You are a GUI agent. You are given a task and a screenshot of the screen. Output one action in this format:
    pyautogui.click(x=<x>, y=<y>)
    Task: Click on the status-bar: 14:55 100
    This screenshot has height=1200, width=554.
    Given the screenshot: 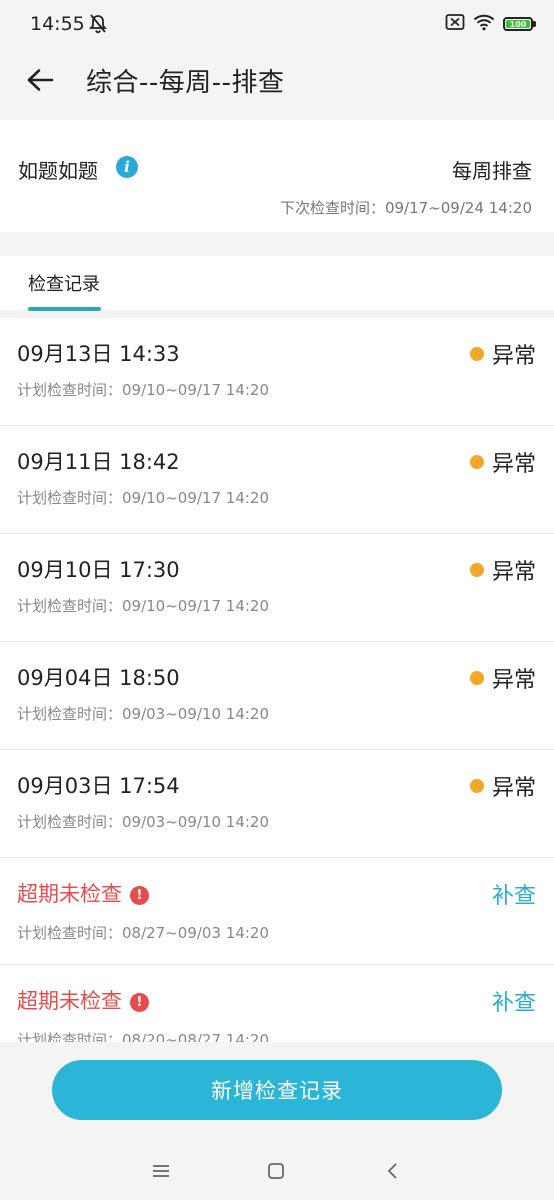 What is the action you would take?
    pyautogui.click(x=277, y=25)
    